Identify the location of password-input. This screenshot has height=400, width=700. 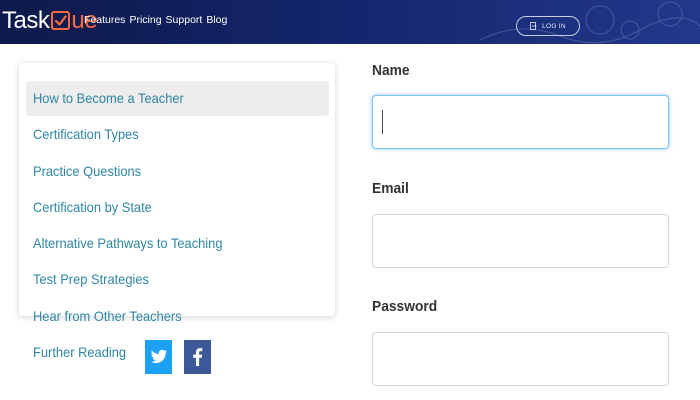
(520, 359).